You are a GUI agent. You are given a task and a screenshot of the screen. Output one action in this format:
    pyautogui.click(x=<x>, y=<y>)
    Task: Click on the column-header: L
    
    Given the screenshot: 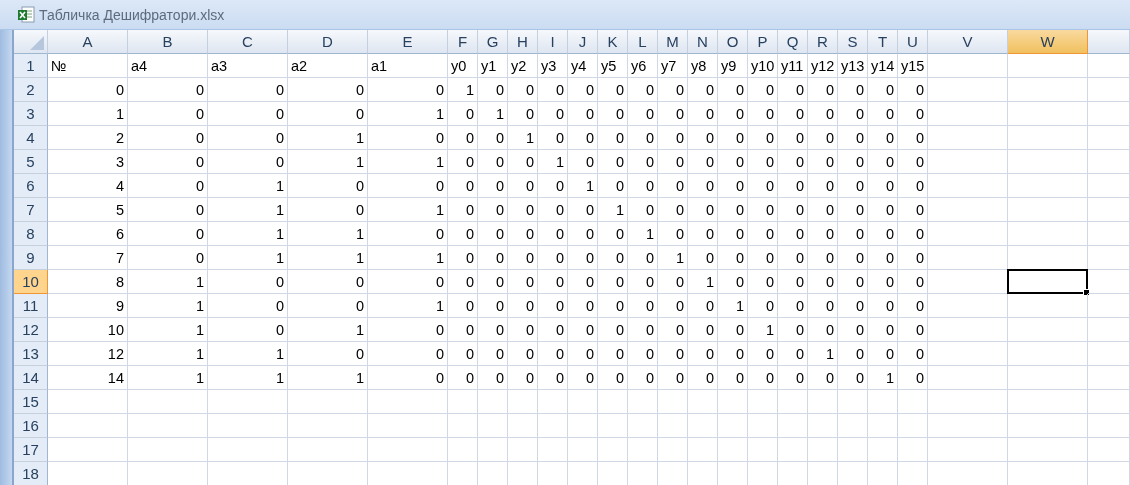 What is the action you would take?
    pyautogui.click(x=643, y=42)
    